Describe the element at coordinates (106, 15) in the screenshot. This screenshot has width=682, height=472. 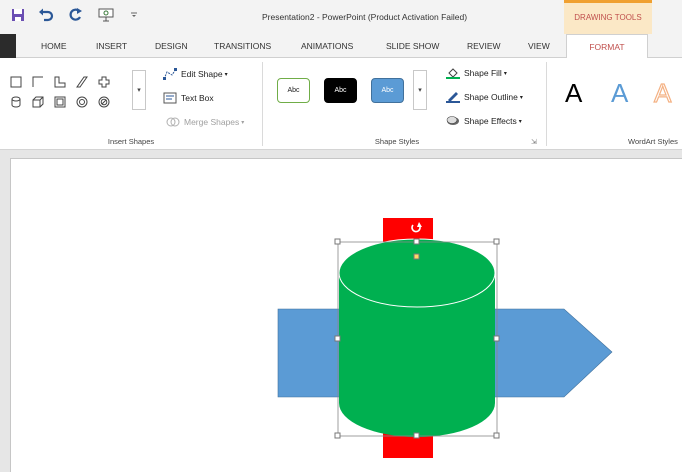
I see `start-from-beginning-icon` at that location.